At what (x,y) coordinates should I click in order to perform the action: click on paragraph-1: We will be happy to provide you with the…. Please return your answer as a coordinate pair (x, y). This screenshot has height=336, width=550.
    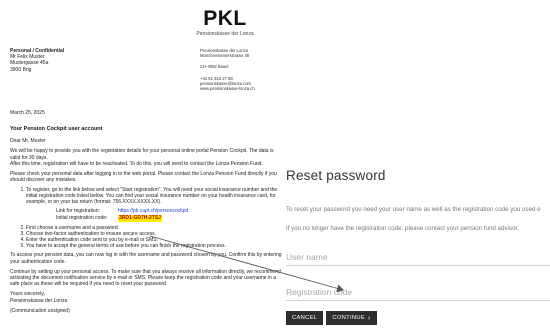
    Looking at the image, I should click on (142, 154).